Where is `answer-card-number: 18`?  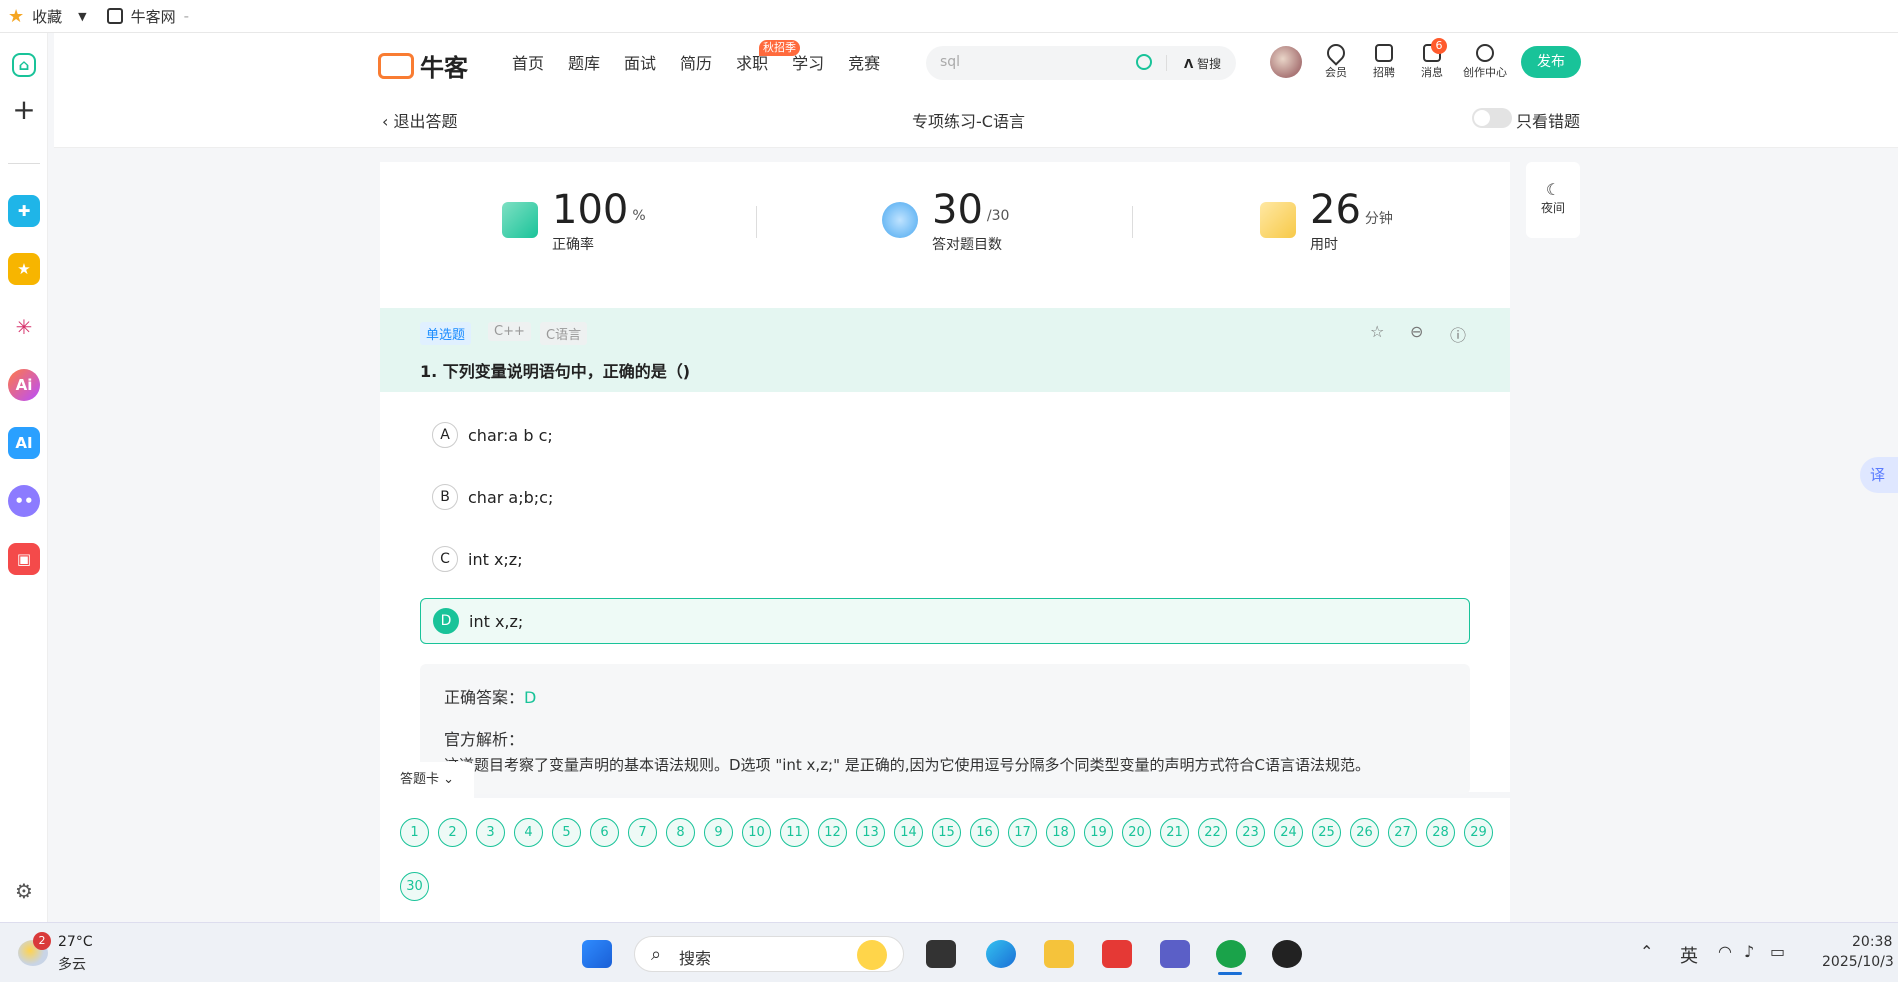 answer-card-number: 18 is located at coordinates (1060, 832).